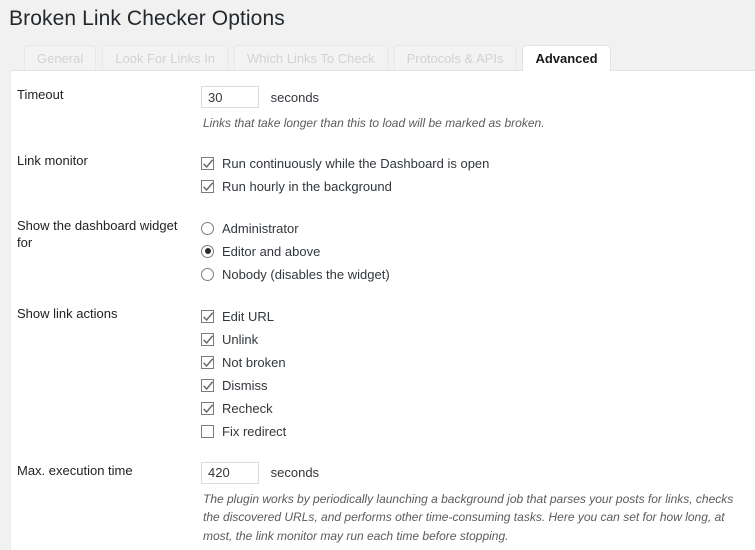 The height and width of the screenshot is (550, 755). What do you see at coordinates (473, 316) in the screenshot?
I see `checkbox-row: Edit URL` at bounding box center [473, 316].